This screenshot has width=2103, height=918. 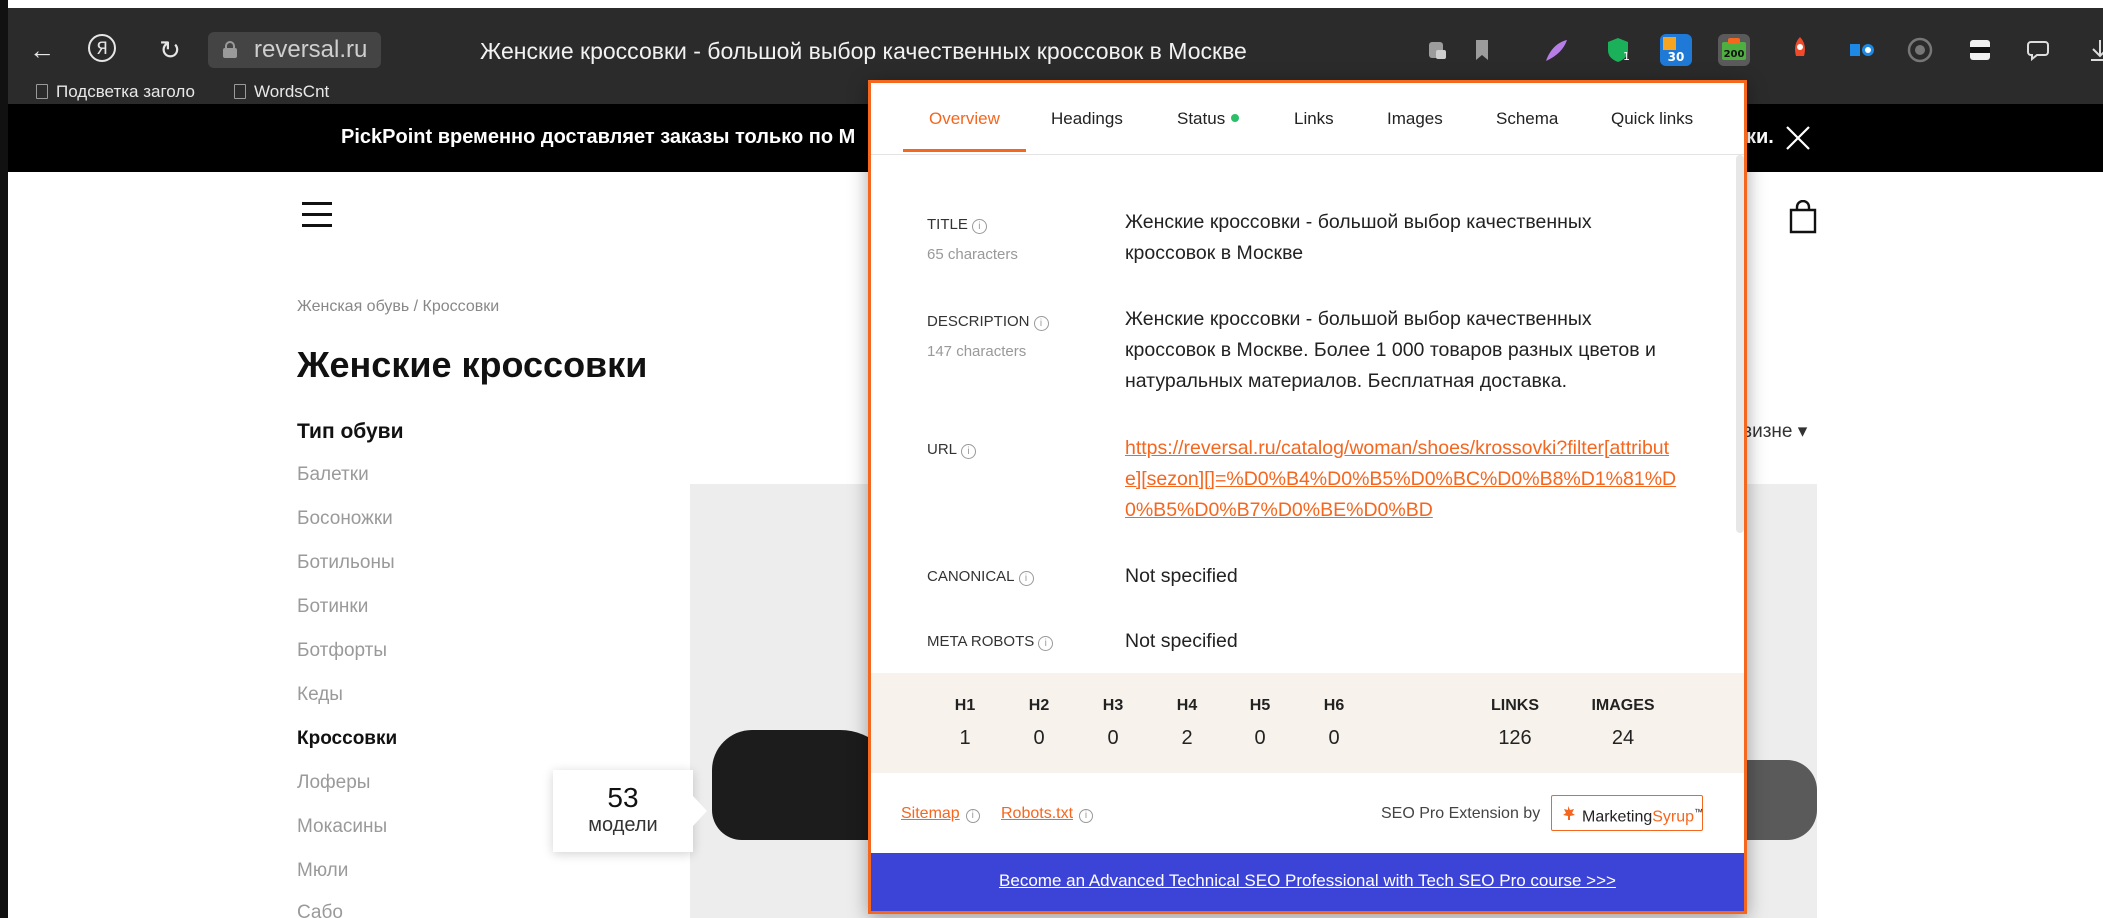 What do you see at coordinates (2093, 50) in the screenshot?
I see `download-icon` at bounding box center [2093, 50].